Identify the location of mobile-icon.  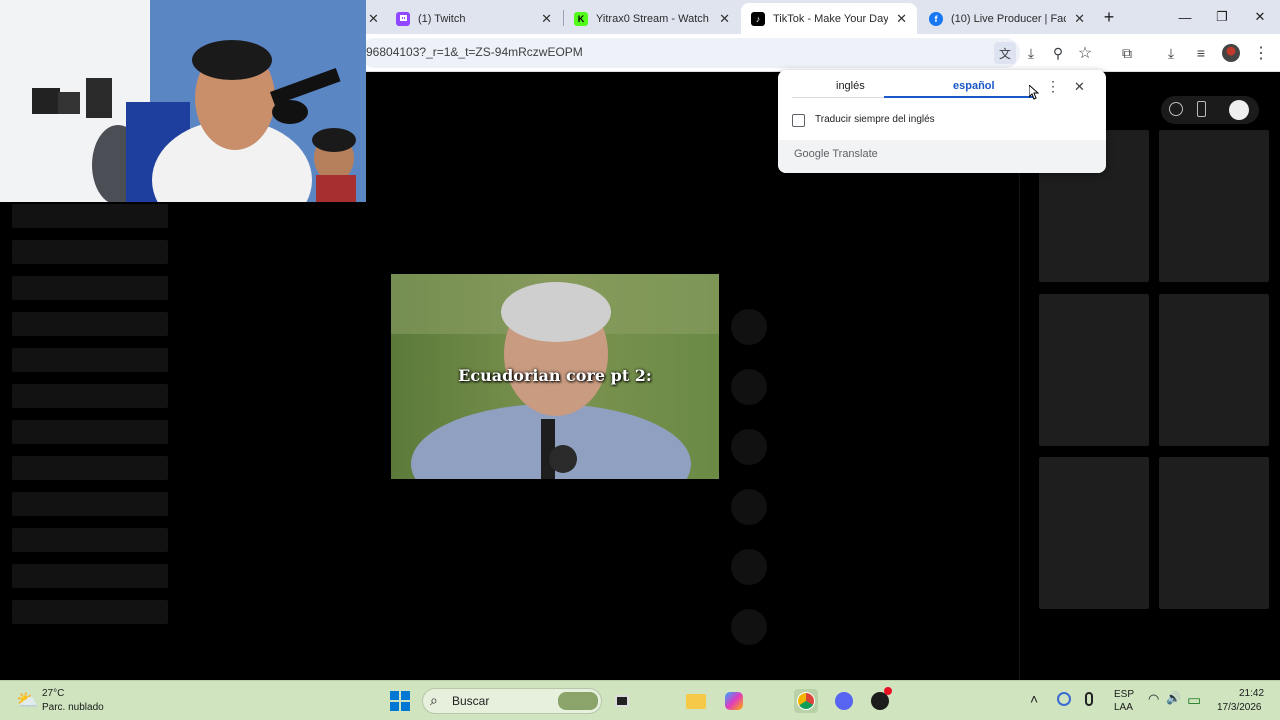
(1201, 109).